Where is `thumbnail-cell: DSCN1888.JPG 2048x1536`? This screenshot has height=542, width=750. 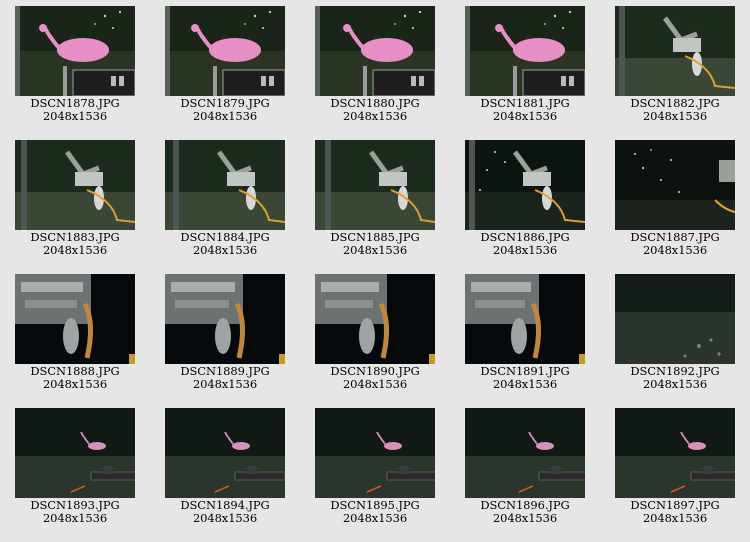 thumbnail-cell: DSCN1888.JPG 2048x1536 is located at coordinates (75, 335).